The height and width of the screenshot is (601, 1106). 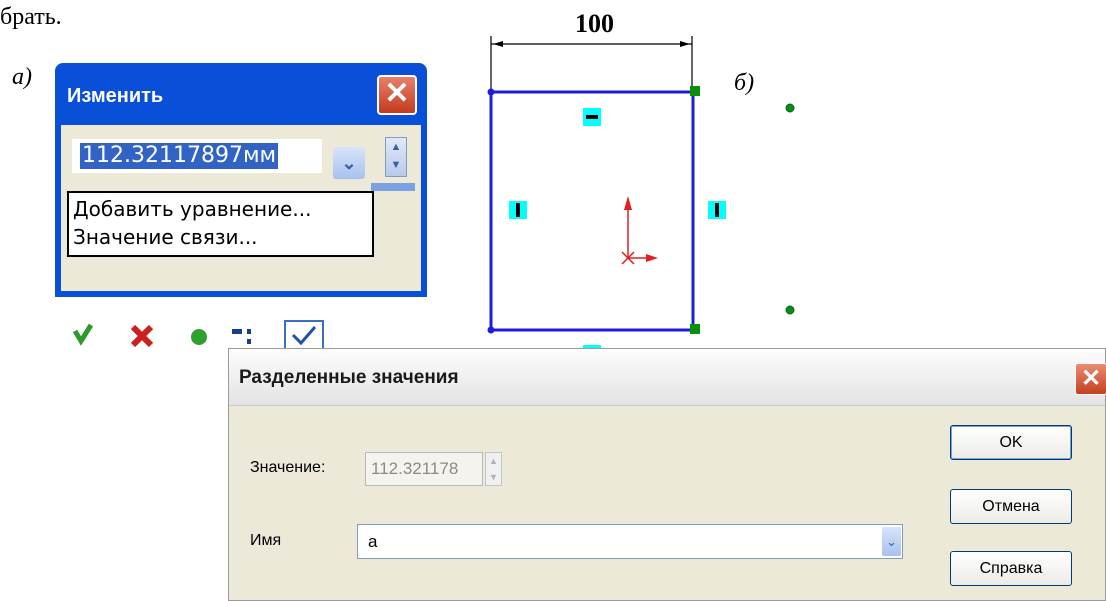 What do you see at coordinates (288, 467) in the screenshot?
I see `value-label: Значение:` at bounding box center [288, 467].